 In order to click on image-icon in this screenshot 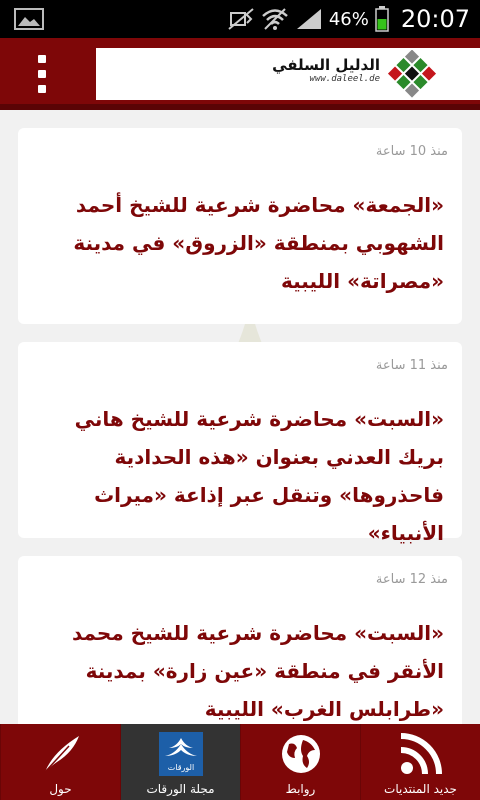, I will do `click(29, 19)`.